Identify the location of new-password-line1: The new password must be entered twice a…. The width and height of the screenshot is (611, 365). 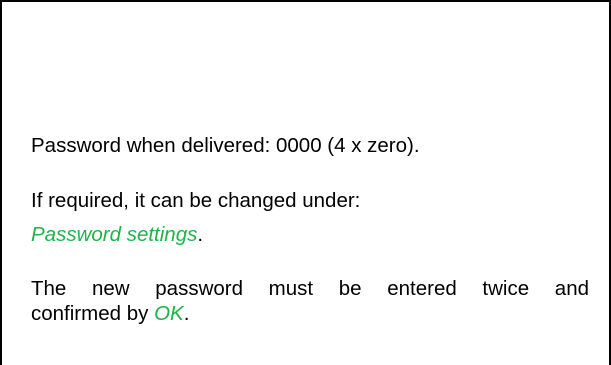
(310, 288).